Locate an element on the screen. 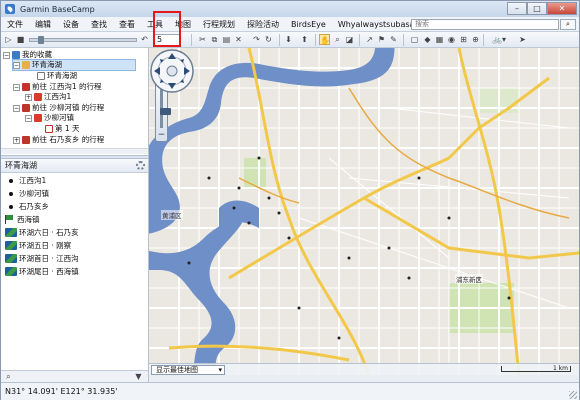 This screenshot has width=580, height=400. refresh-icon: ↻ is located at coordinates (268, 39).